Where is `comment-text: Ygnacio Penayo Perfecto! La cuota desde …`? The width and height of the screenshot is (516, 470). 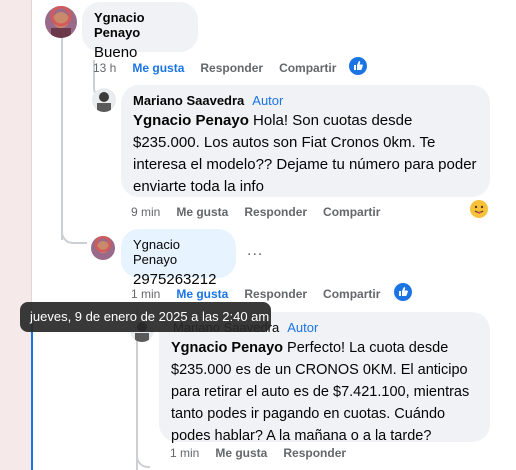 comment-text: Ygnacio Penayo Perfecto! La cuota desde … is located at coordinates (324, 392).